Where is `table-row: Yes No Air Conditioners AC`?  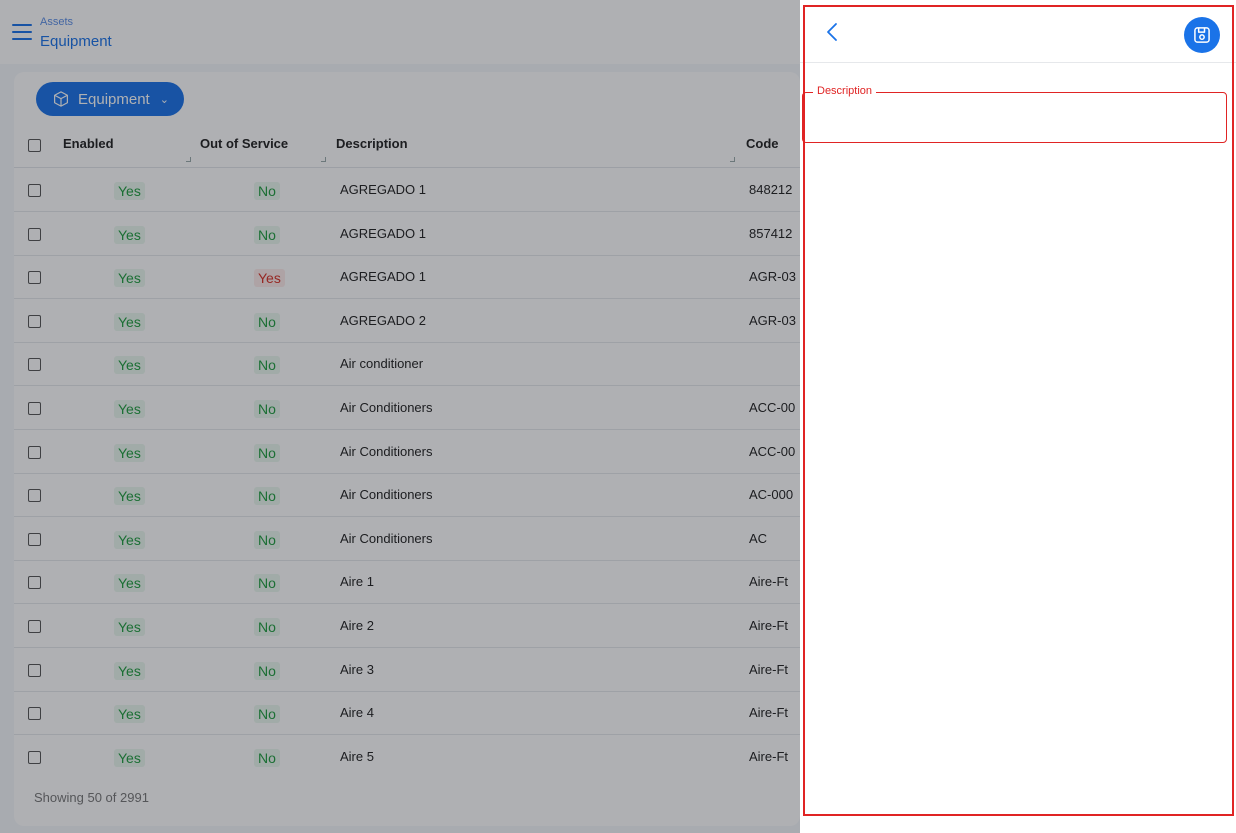
table-row: Yes No Air Conditioners AC is located at coordinates (407, 539).